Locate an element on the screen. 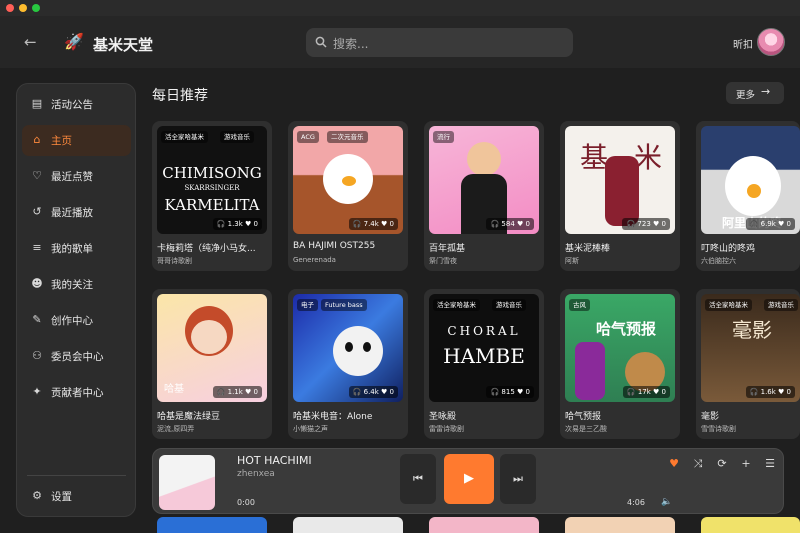 The height and width of the screenshot is (533, 800). sidebar-item-label: 最近播放 is located at coordinates (72, 213).